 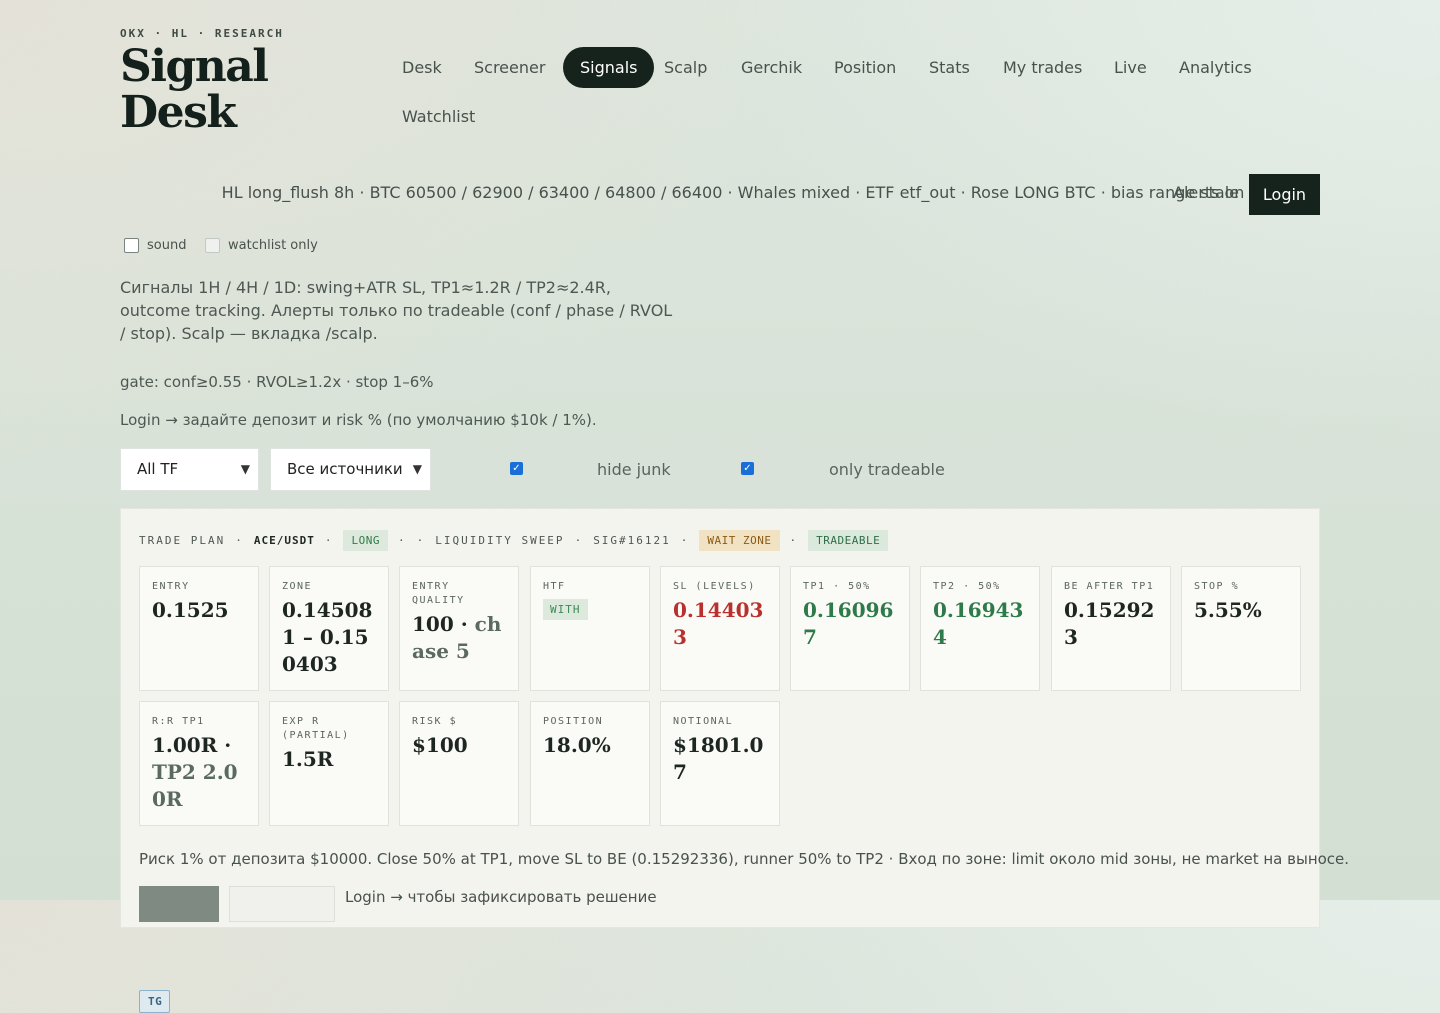 What do you see at coordinates (131, 245) in the screenshot?
I see `sound-checkbox` at bounding box center [131, 245].